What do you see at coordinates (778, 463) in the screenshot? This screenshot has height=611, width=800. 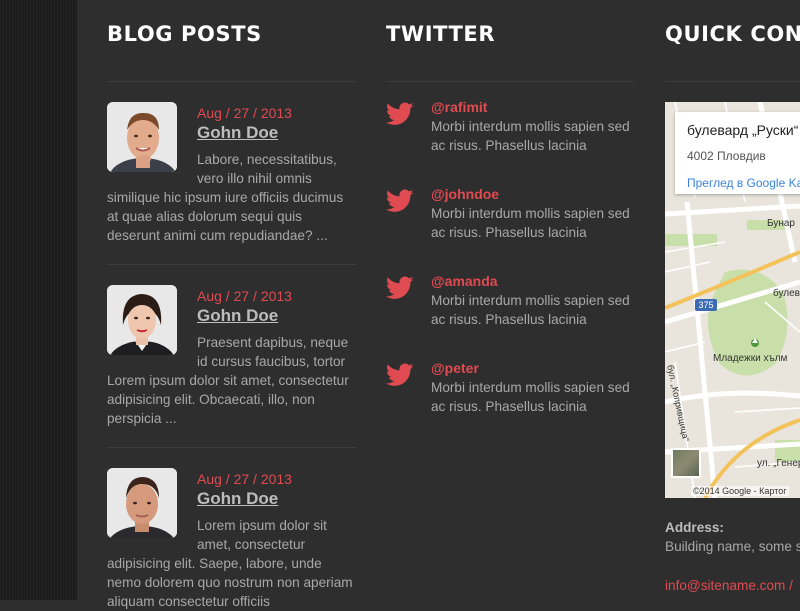 I see `map-label-ul: ул. „Генер` at bounding box center [778, 463].